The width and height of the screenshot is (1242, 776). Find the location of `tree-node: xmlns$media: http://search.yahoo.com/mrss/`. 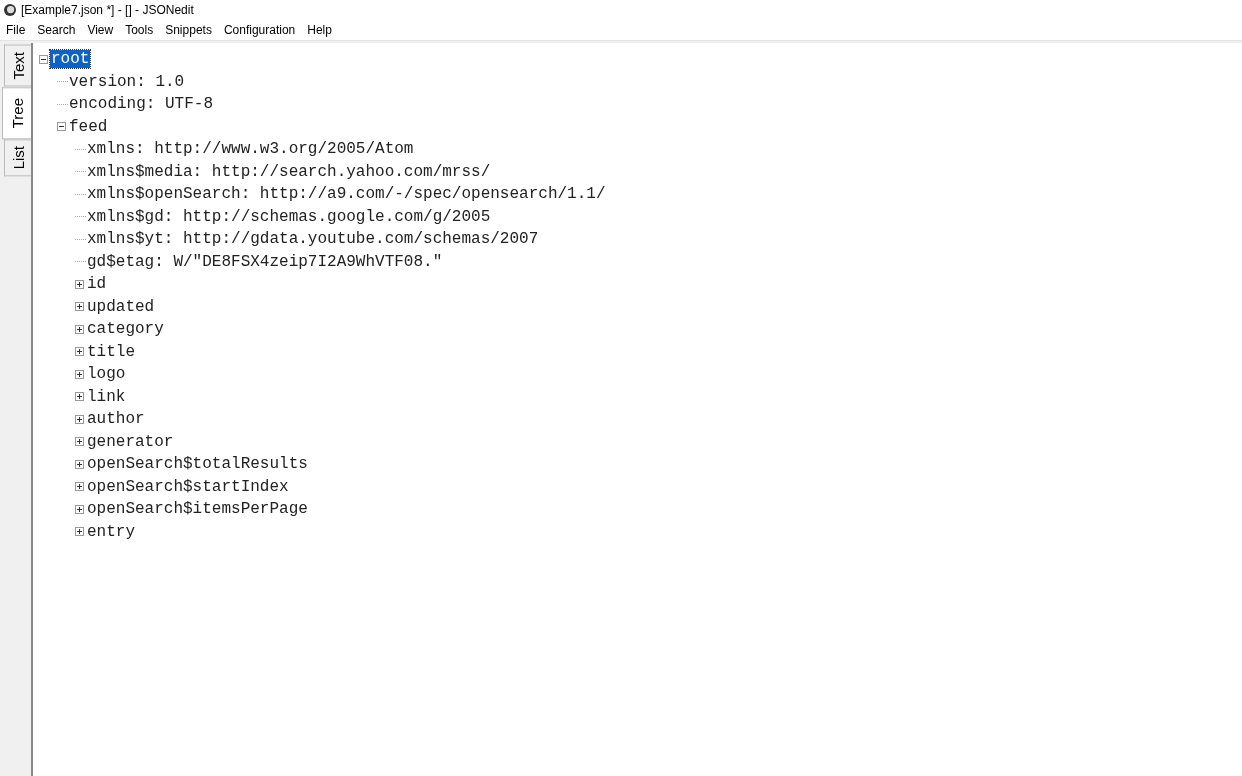

tree-node: xmlns$media: http://search.yahoo.com/mrss/ is located at coordinates (289, 171).